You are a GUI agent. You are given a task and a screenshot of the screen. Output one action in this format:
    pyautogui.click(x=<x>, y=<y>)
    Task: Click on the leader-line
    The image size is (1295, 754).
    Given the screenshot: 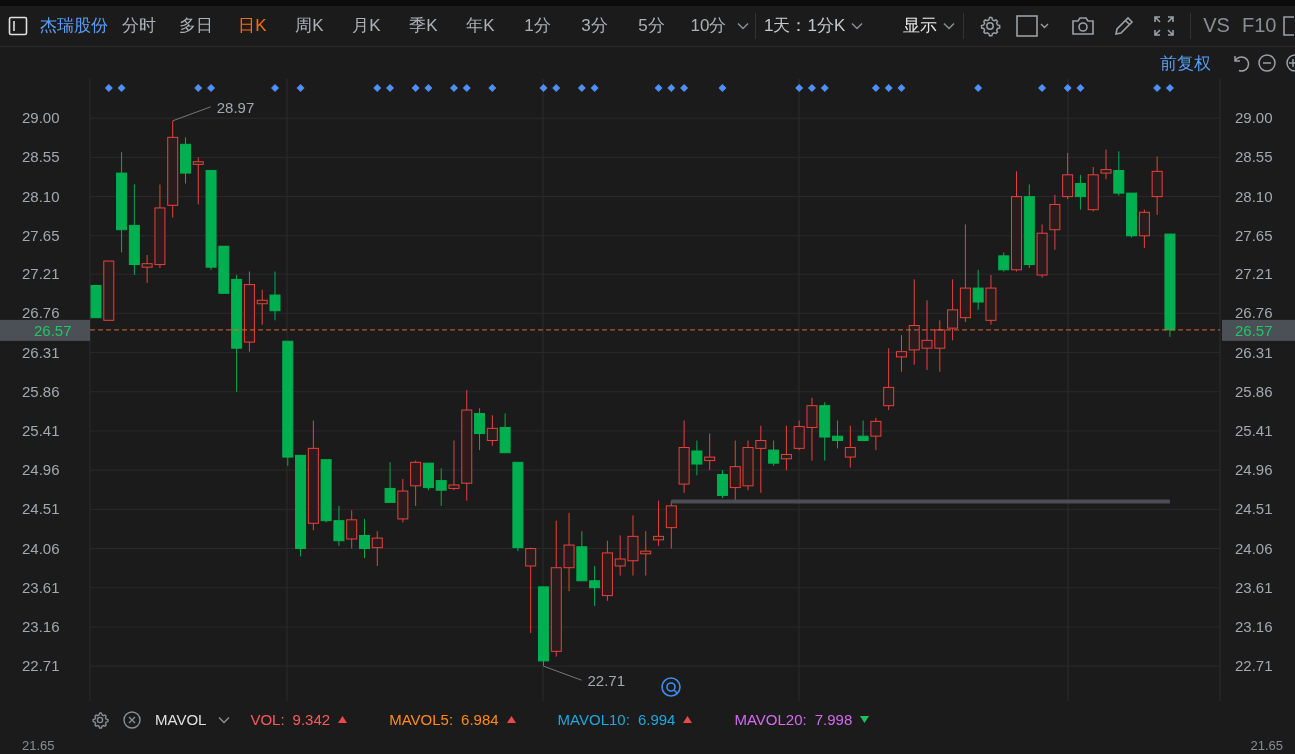 What is the action you would take?
    pyautogui.click(x=192, y=114)
    